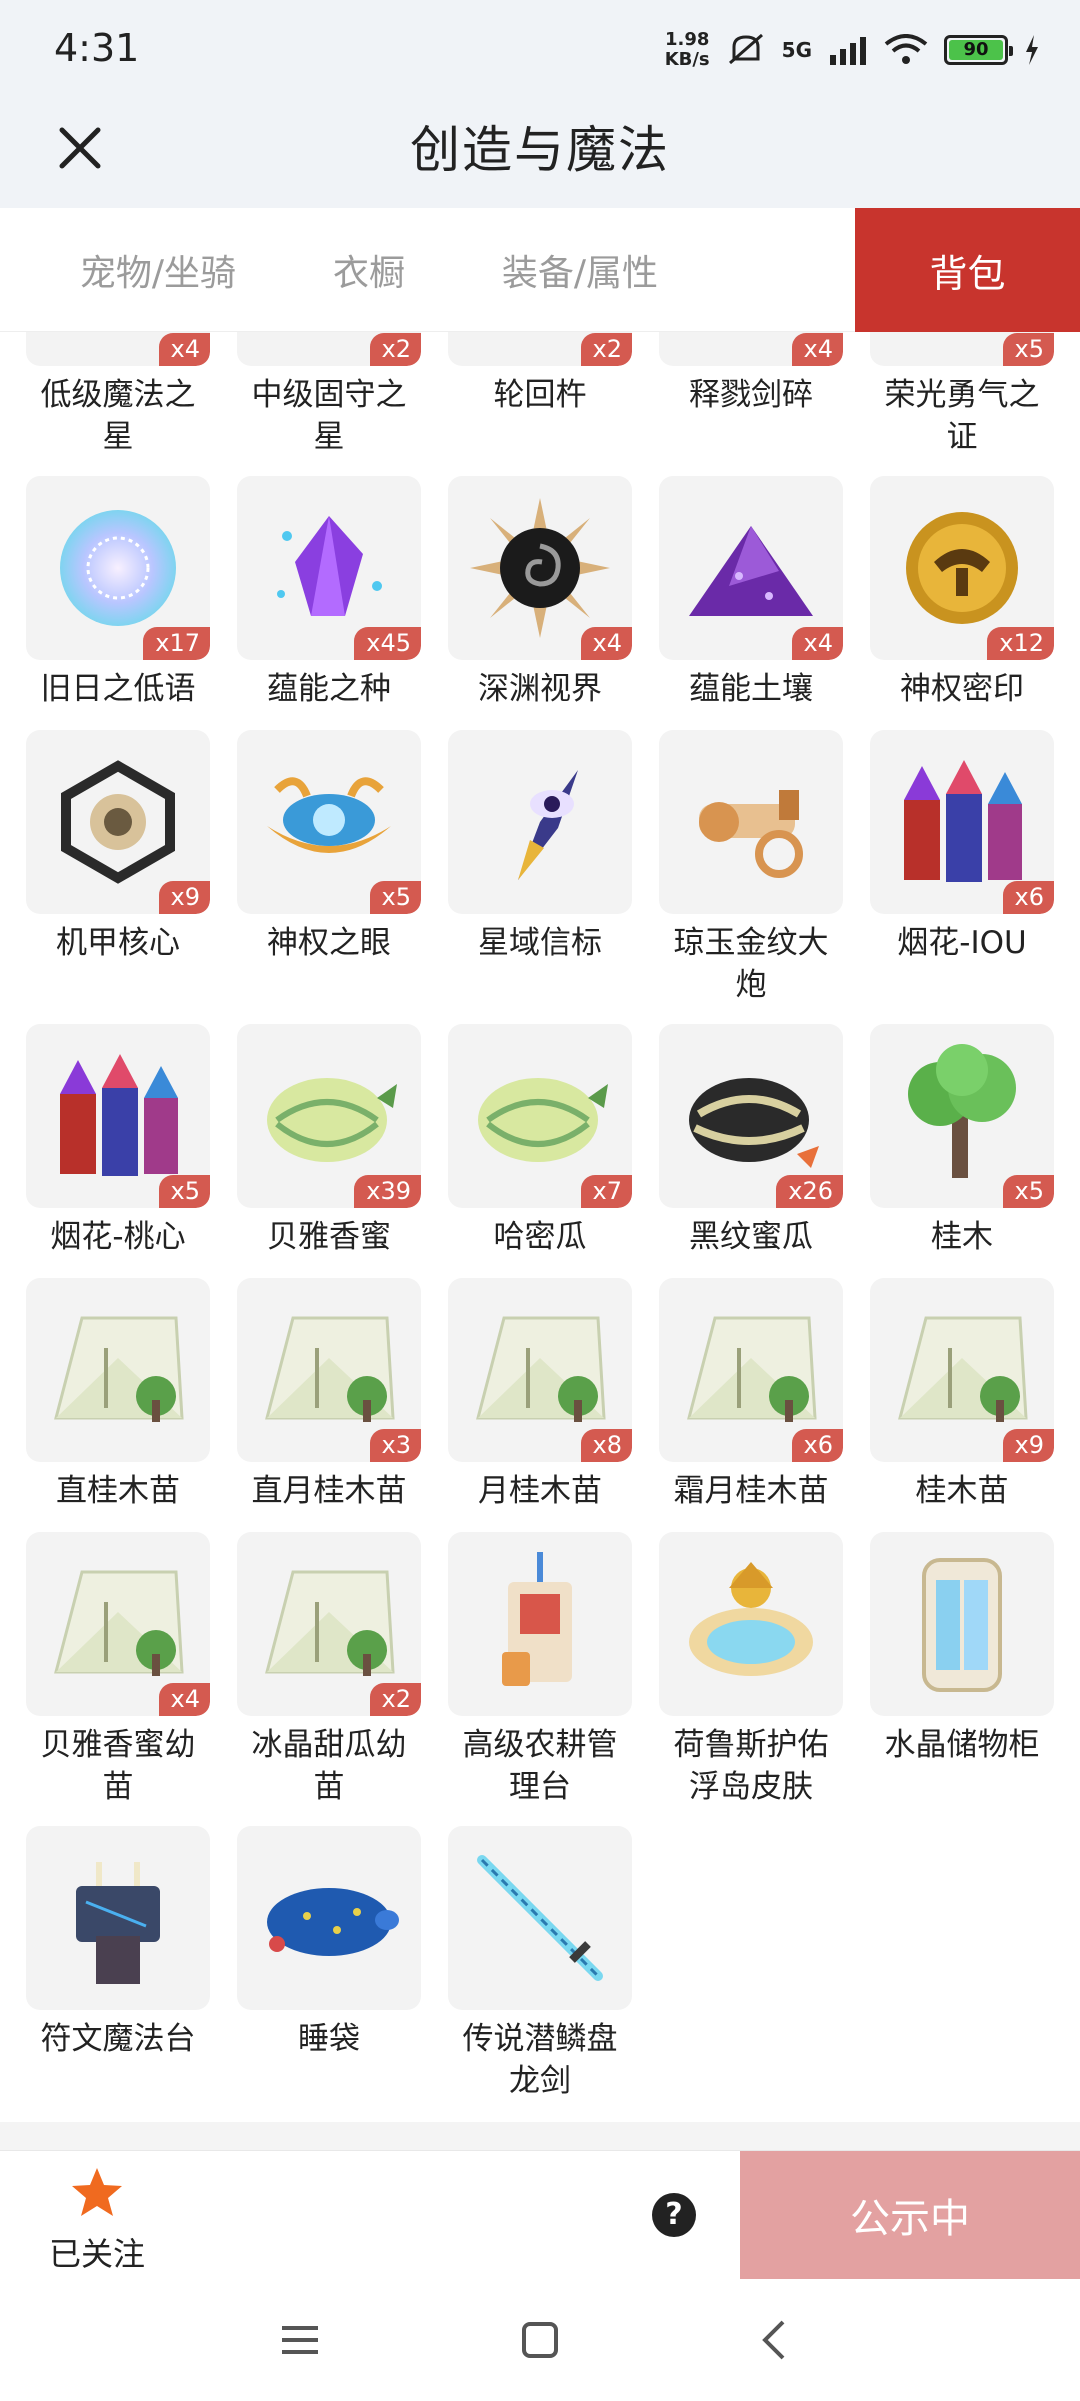 This screenshot has height=2401, width=1080. Describe the element at coordinates (97, 2192) in the screenshot. I see `star-icon` at that location.